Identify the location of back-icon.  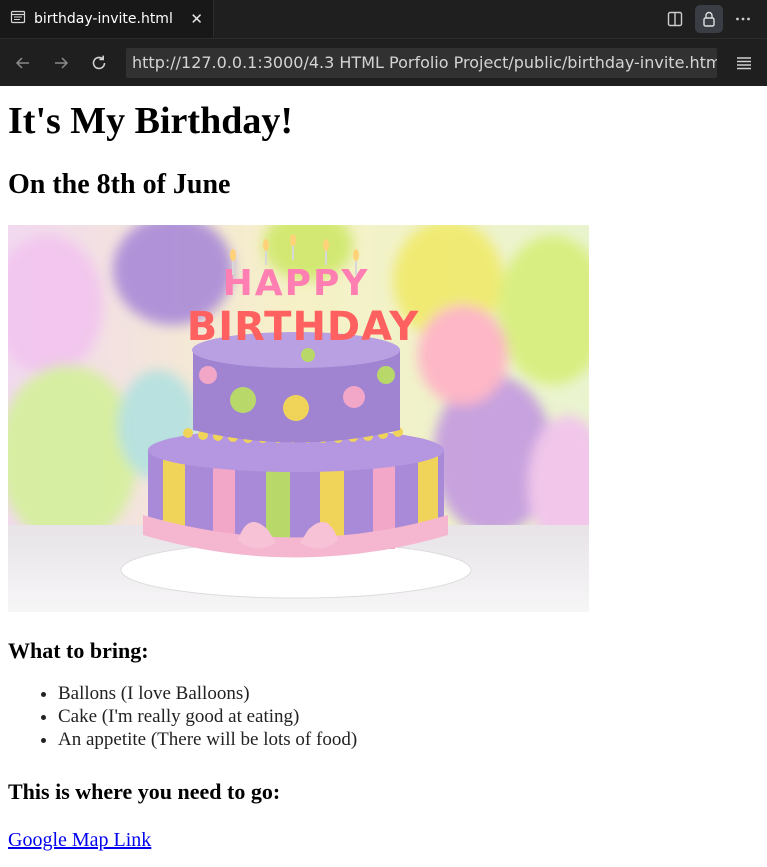
(23, 63).